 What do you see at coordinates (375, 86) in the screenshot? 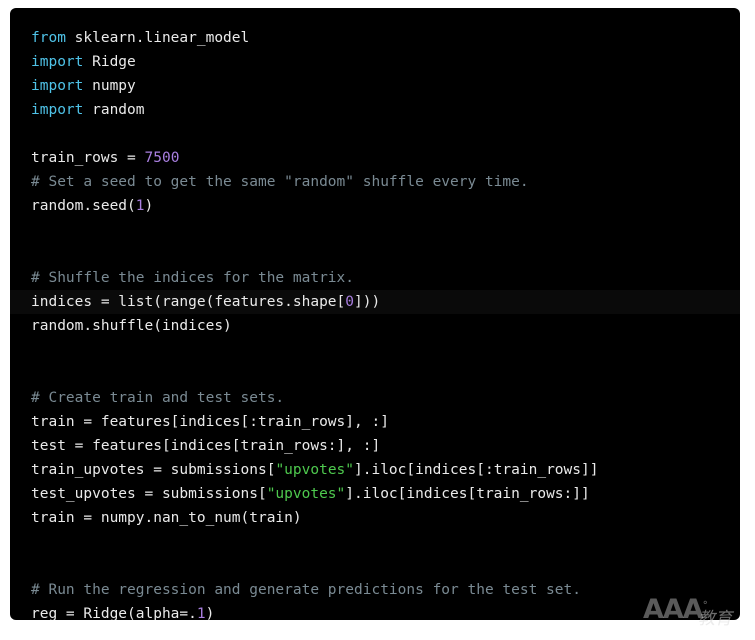
I see `code-line: import numpy` at bounding box center [375, 86].